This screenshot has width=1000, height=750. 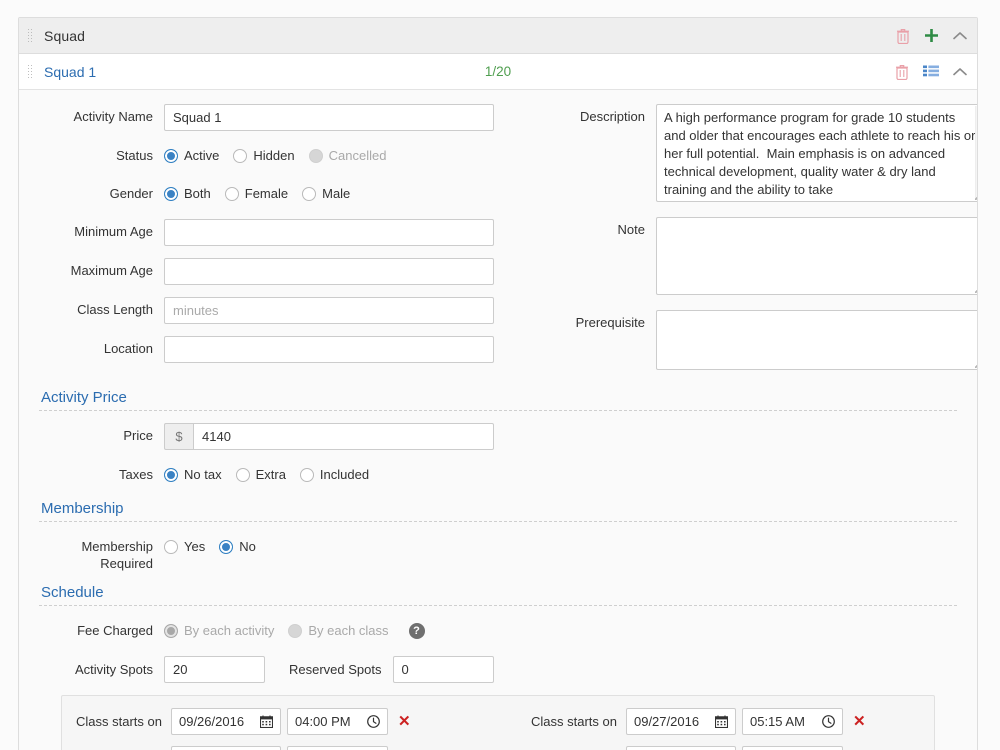 I want to click on membership-required-label-line1: Membership, so click(x=117, y=546).